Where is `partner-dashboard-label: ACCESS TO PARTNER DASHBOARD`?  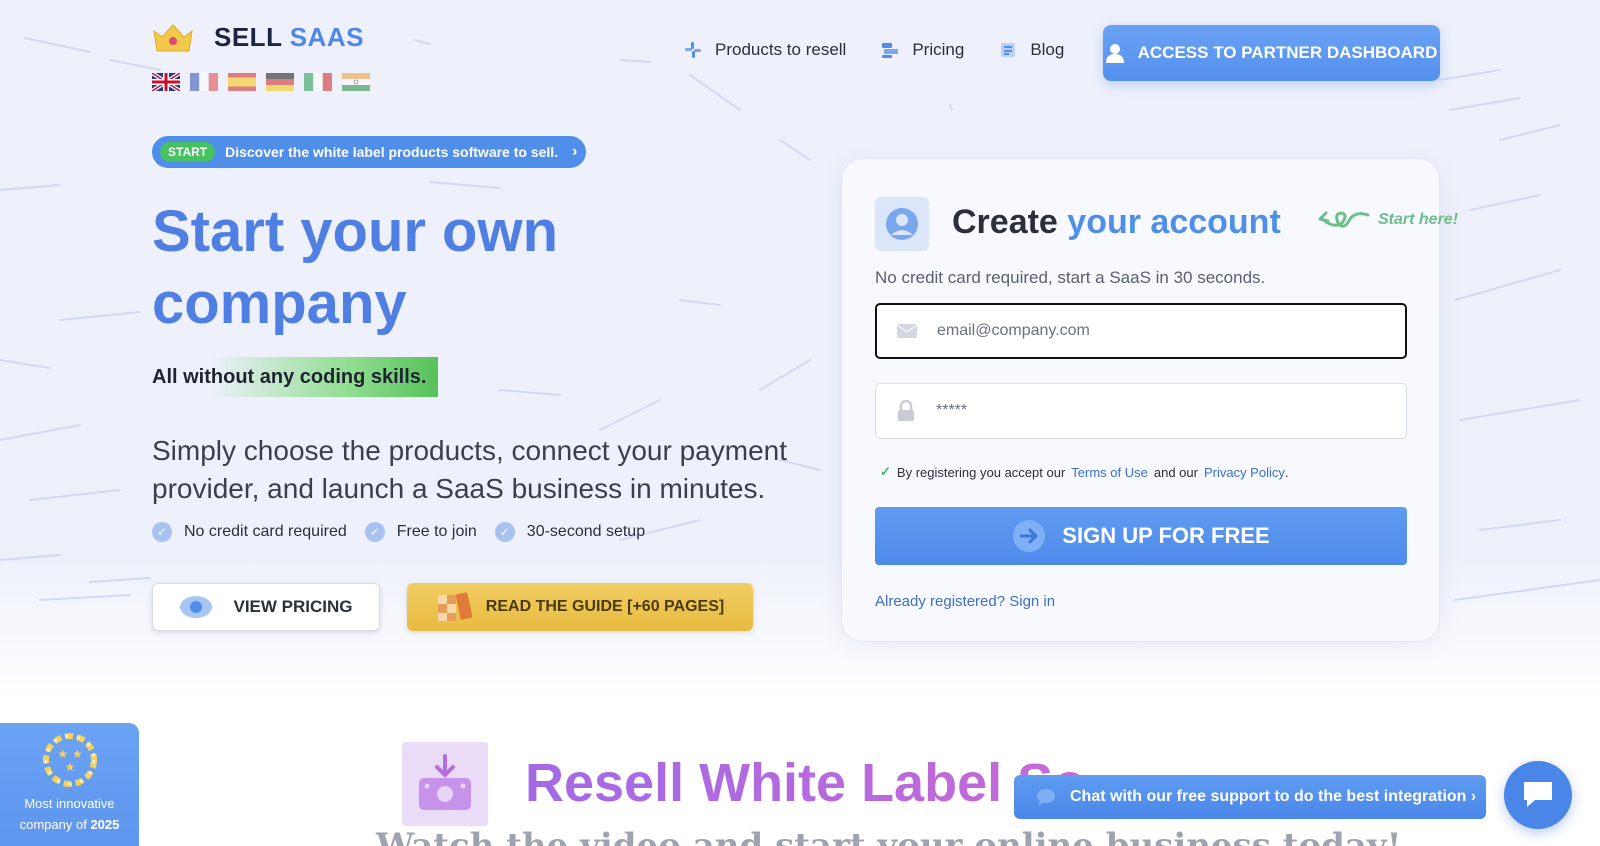
partner-dashboard-label: ACCESS TO PARTNER DASHBOARD is located at coordinates (1287, 52).